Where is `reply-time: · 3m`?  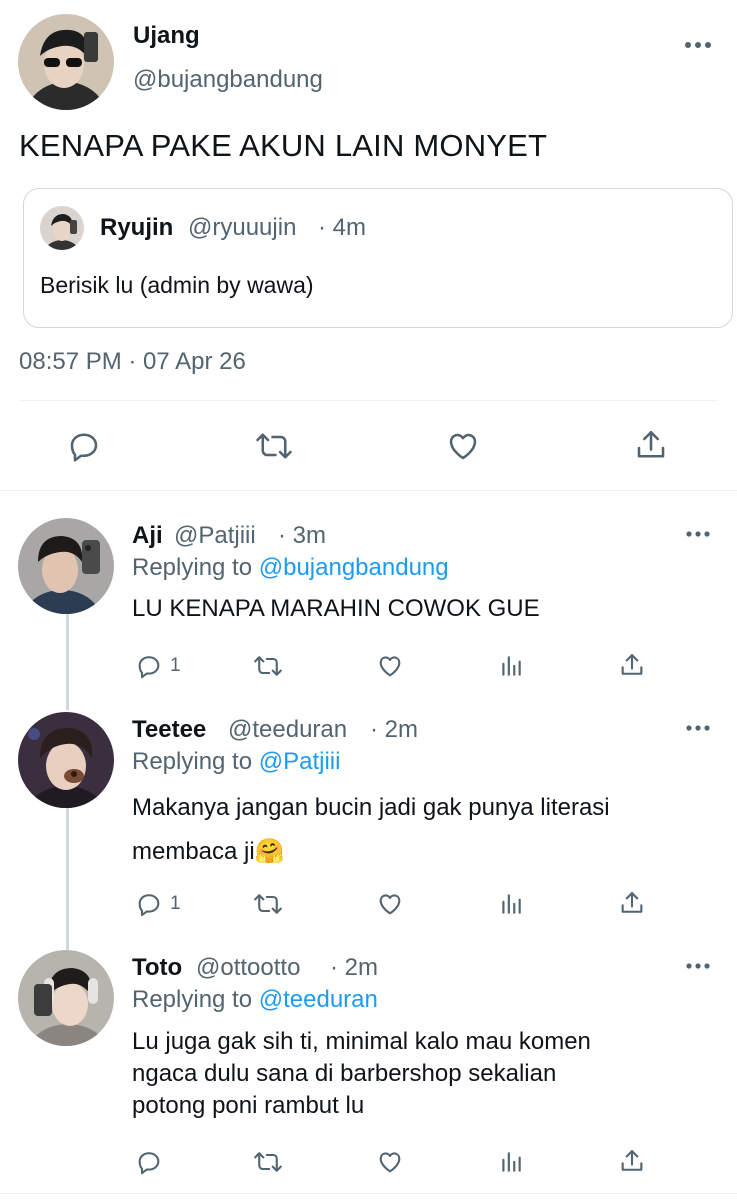 reply-time: · 3m is located at coordinates (302, 535).